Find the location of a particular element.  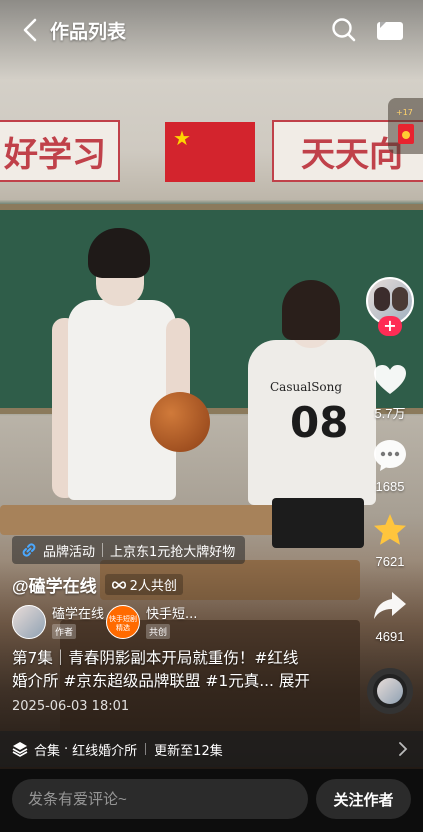

follow-author-button: 关注作者 is located at coordinates (363, 799).